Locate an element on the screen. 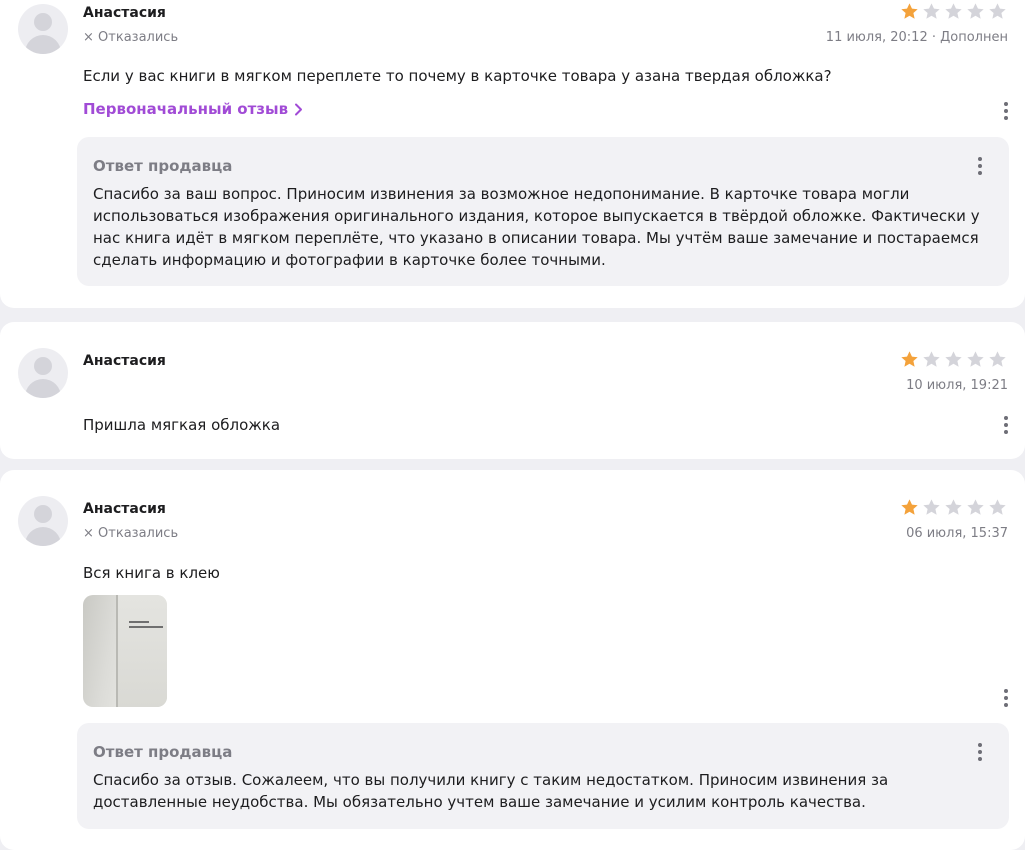 Image resolution: width=1025 pixels, height=850 pixels. review-text: Пришла мягкая обложка is located at coordinates (182, 425).